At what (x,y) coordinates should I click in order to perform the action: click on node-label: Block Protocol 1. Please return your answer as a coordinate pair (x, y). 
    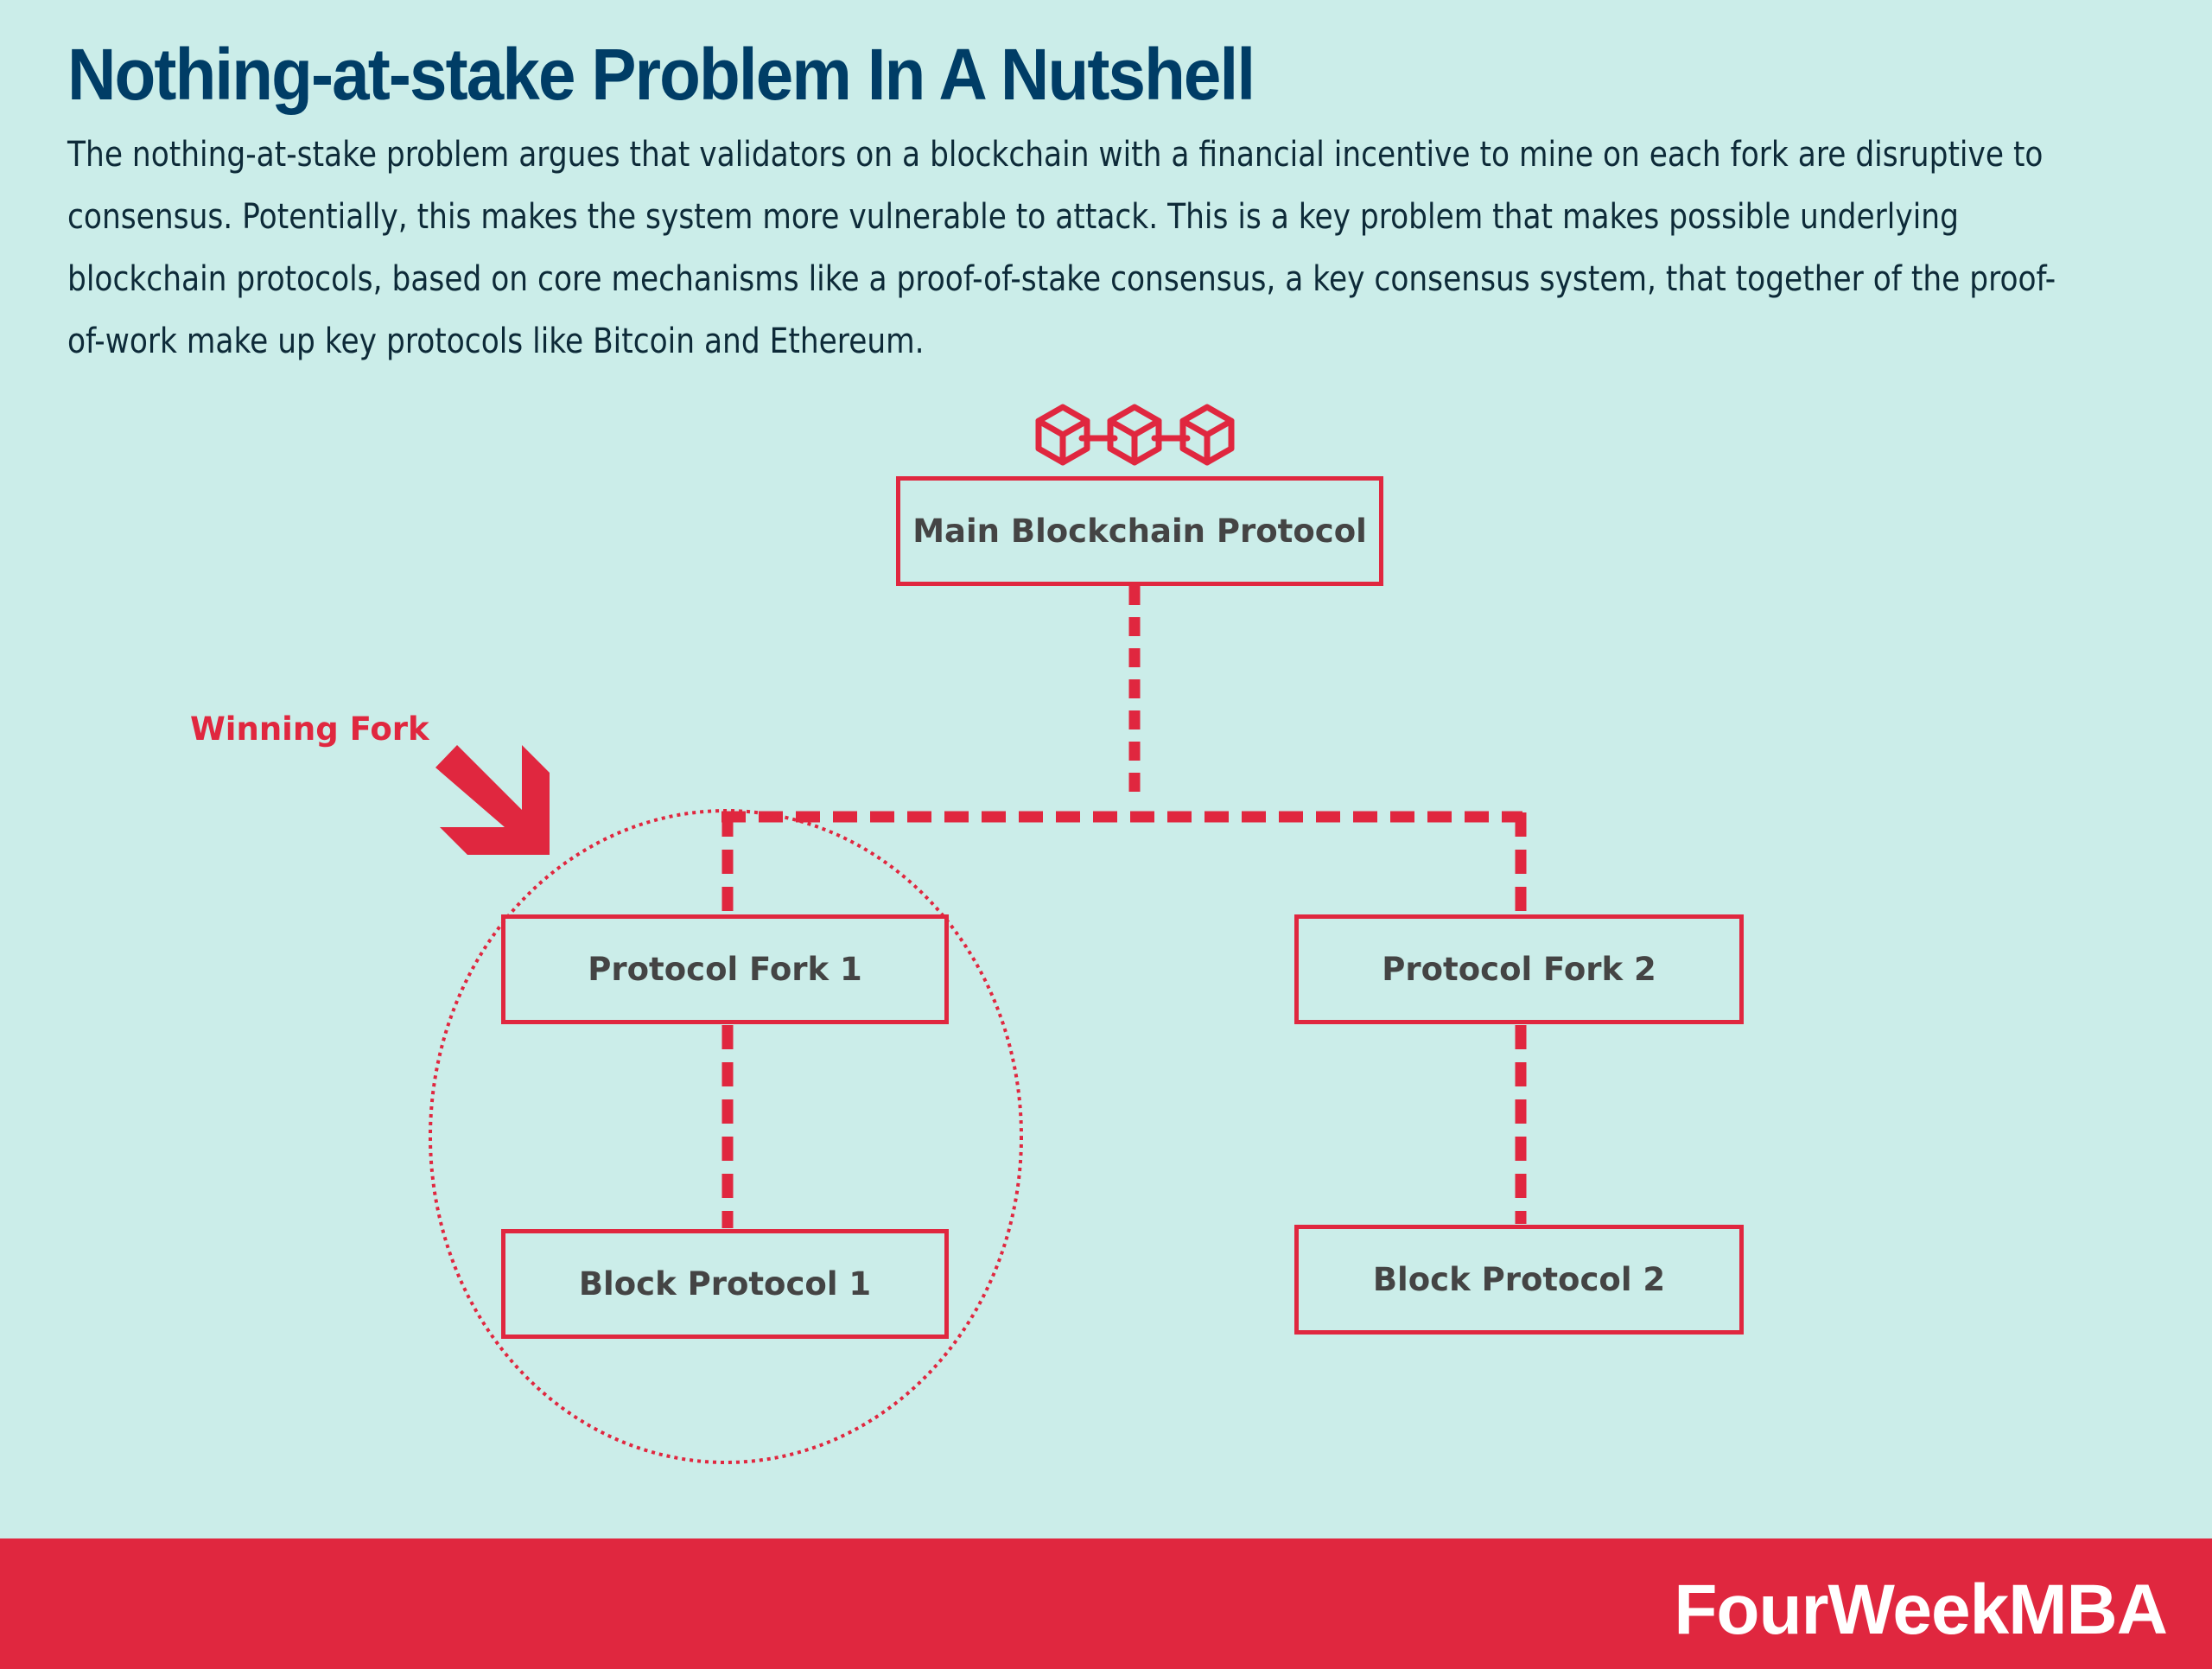
    Looking at the image, I should click on (725, 1284).